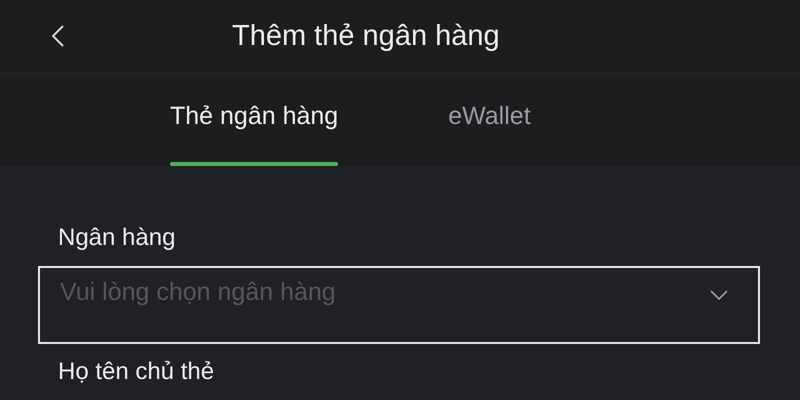 This screenshot has height=400, width=800. What do you see at coordinates (136, 372) in the screenshot?
I see `field-label: Họ tên chủ thẻ` at bounding box center [136, 372].